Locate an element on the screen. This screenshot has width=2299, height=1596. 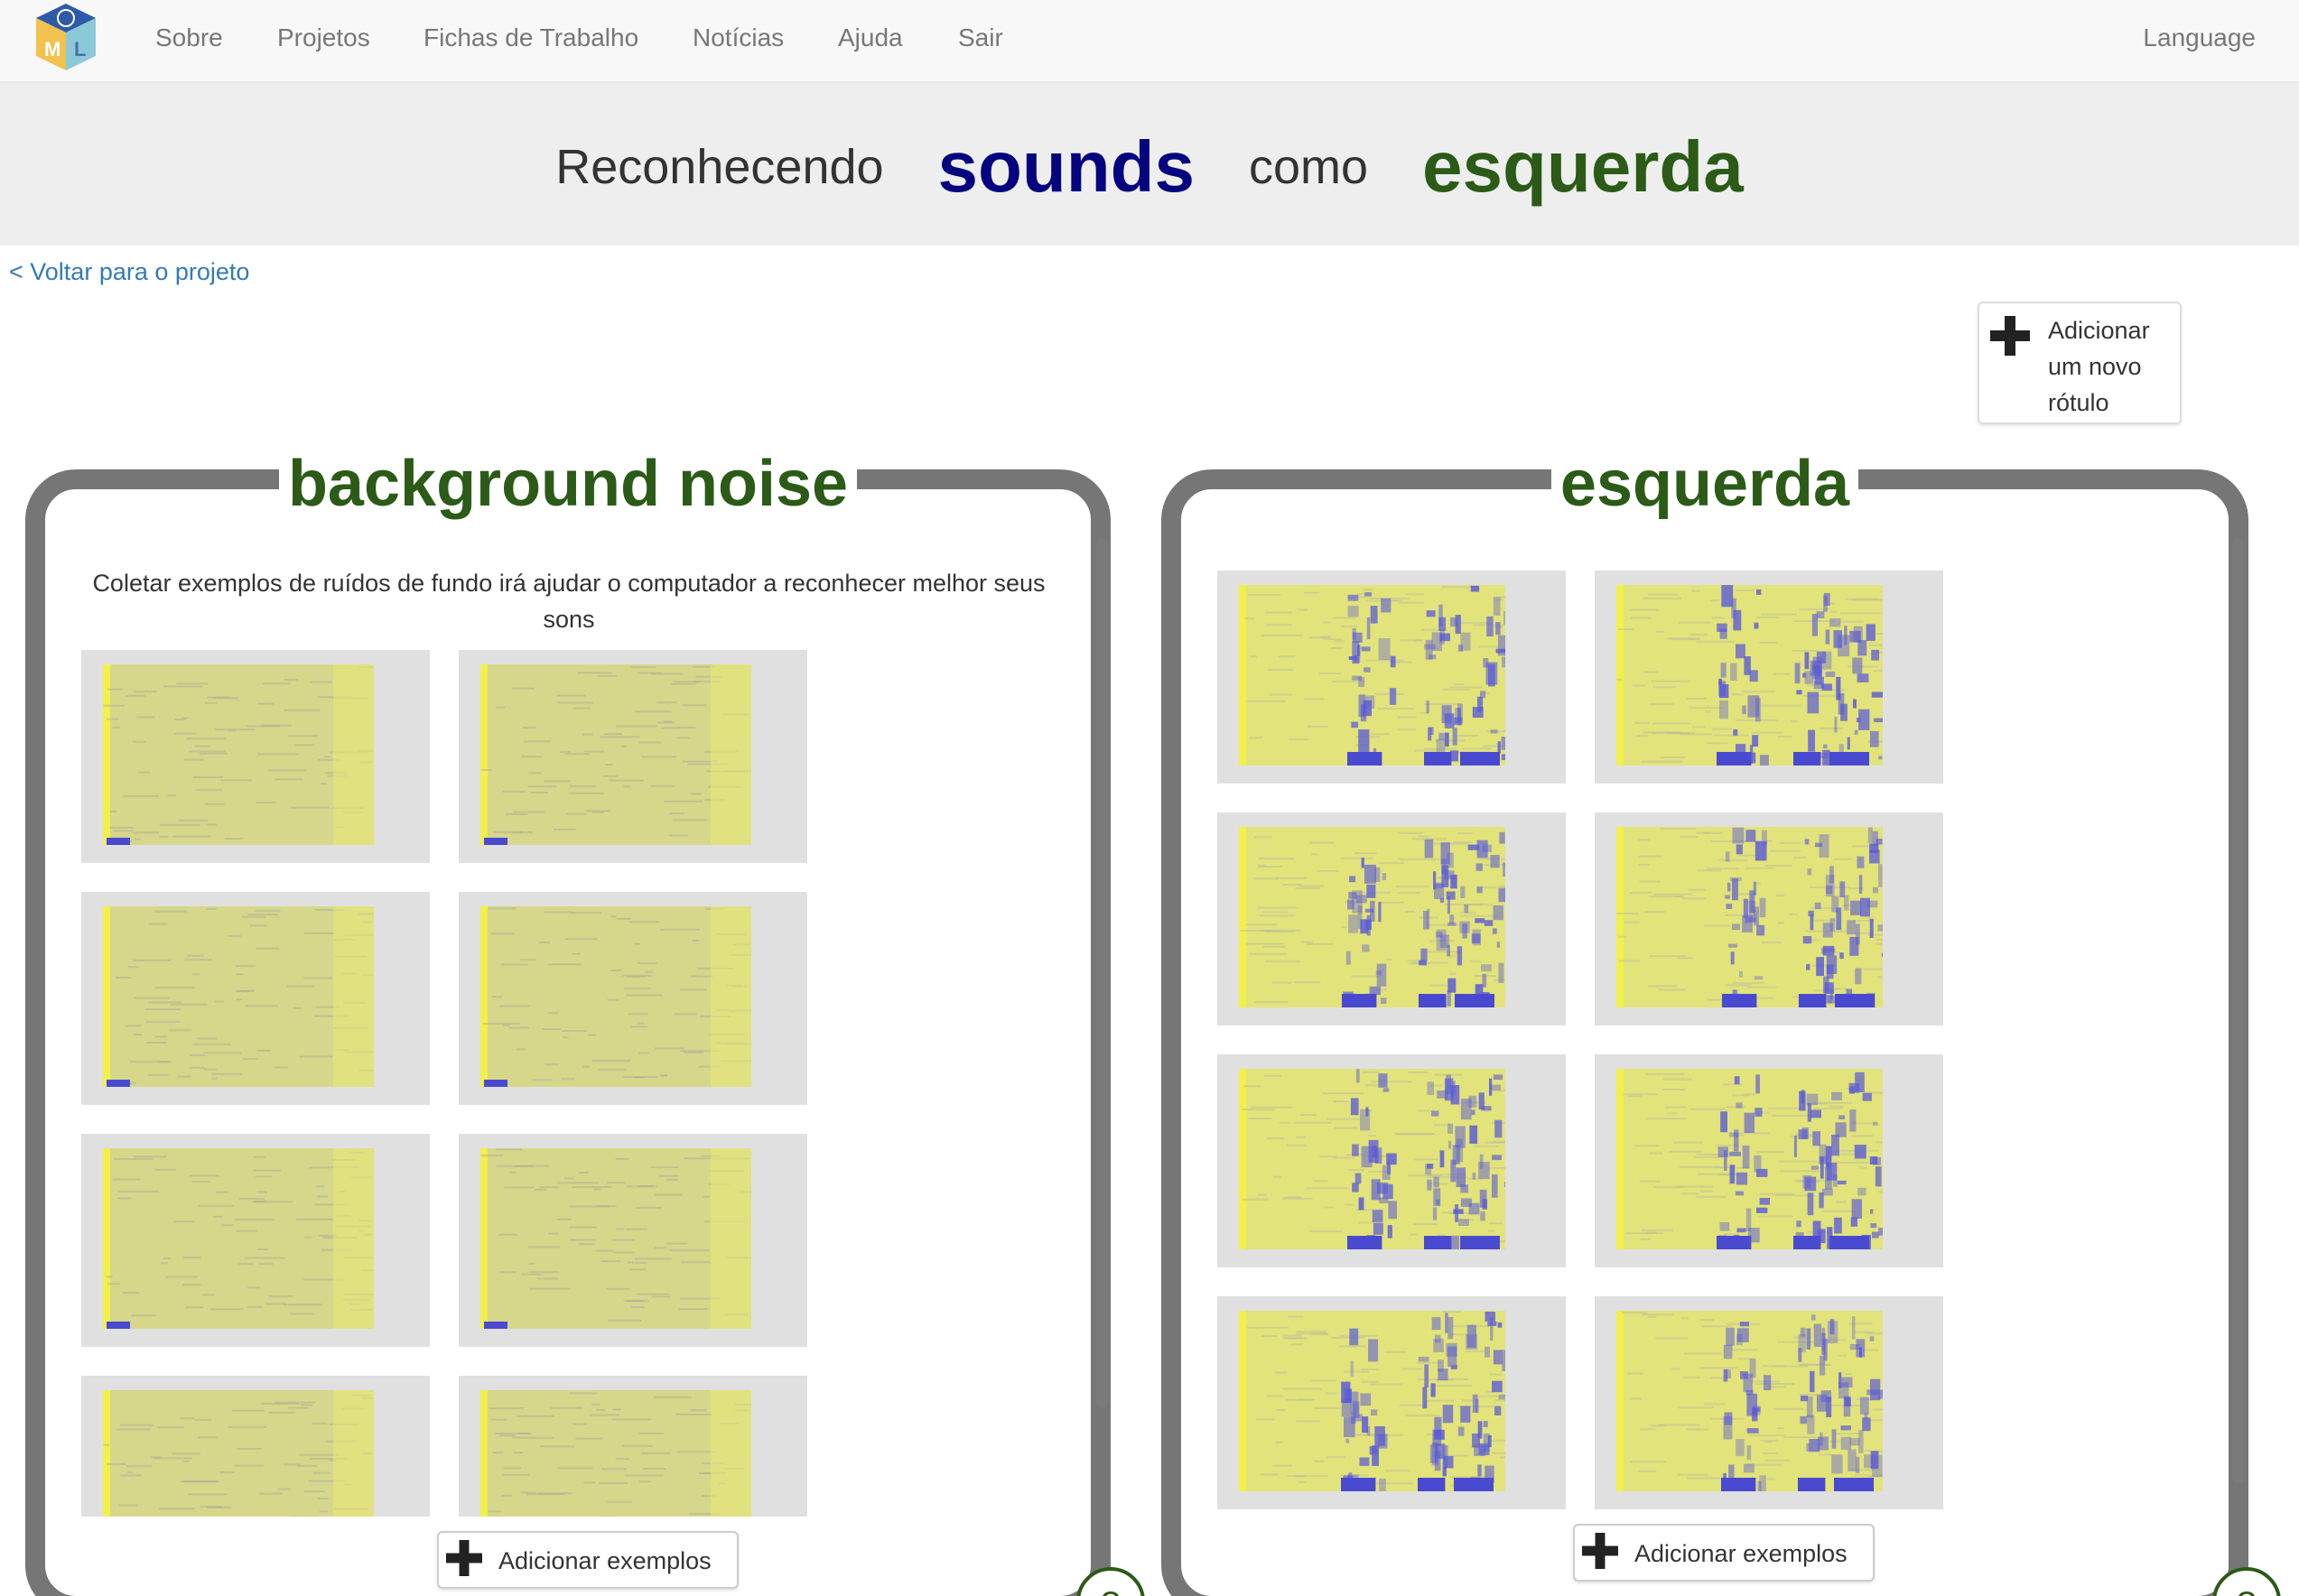
header-connector: como is located at coordinates (1309, 167).